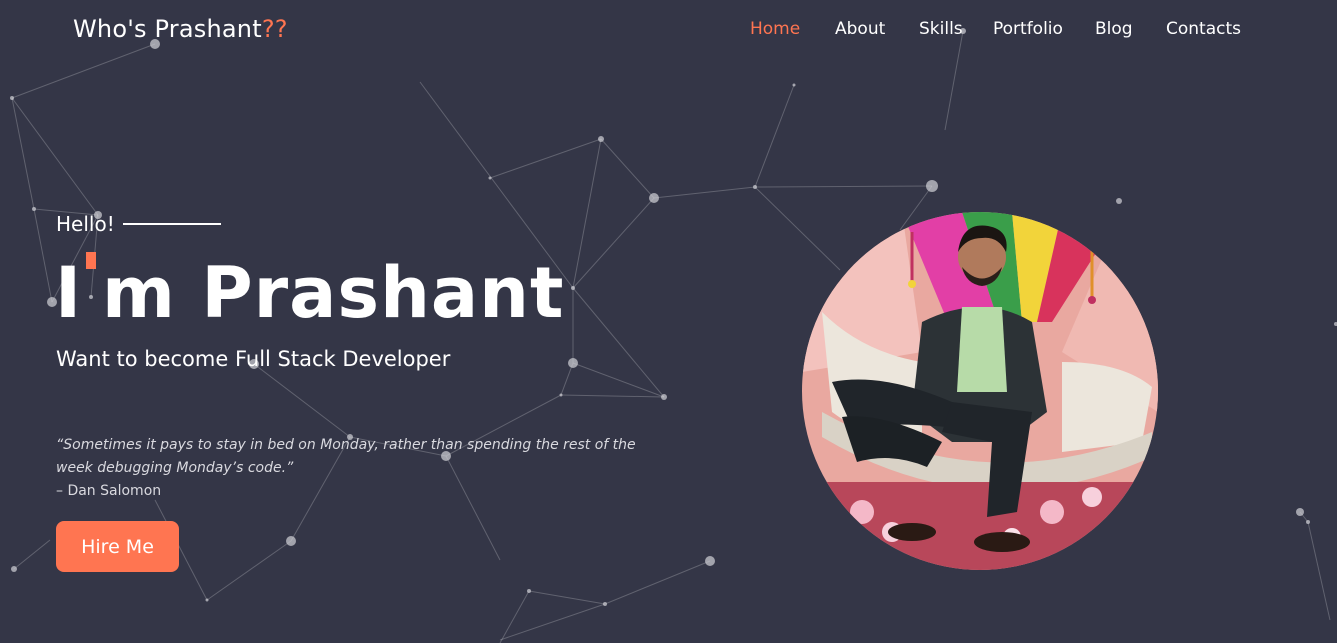 This screenshot has height=643, width=1337. I want to click on brand-suffix: ??, so click(274, 29).